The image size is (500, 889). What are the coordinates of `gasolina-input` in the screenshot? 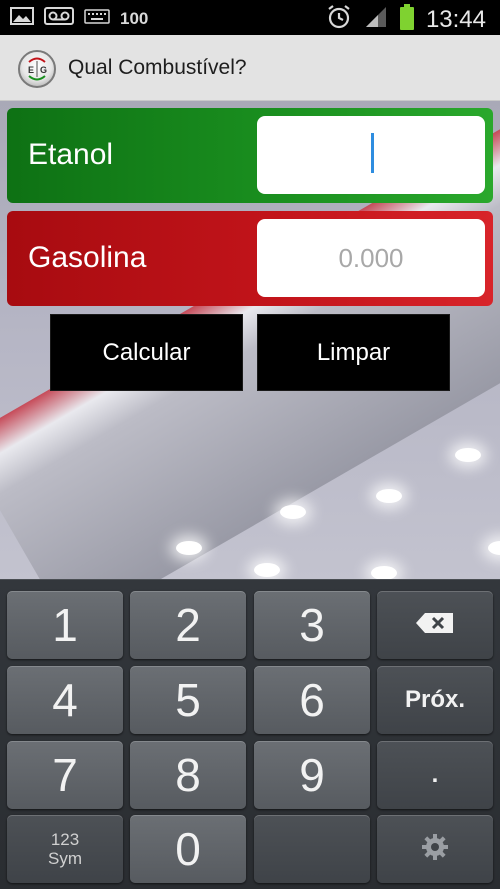 It's located at (371, 258).